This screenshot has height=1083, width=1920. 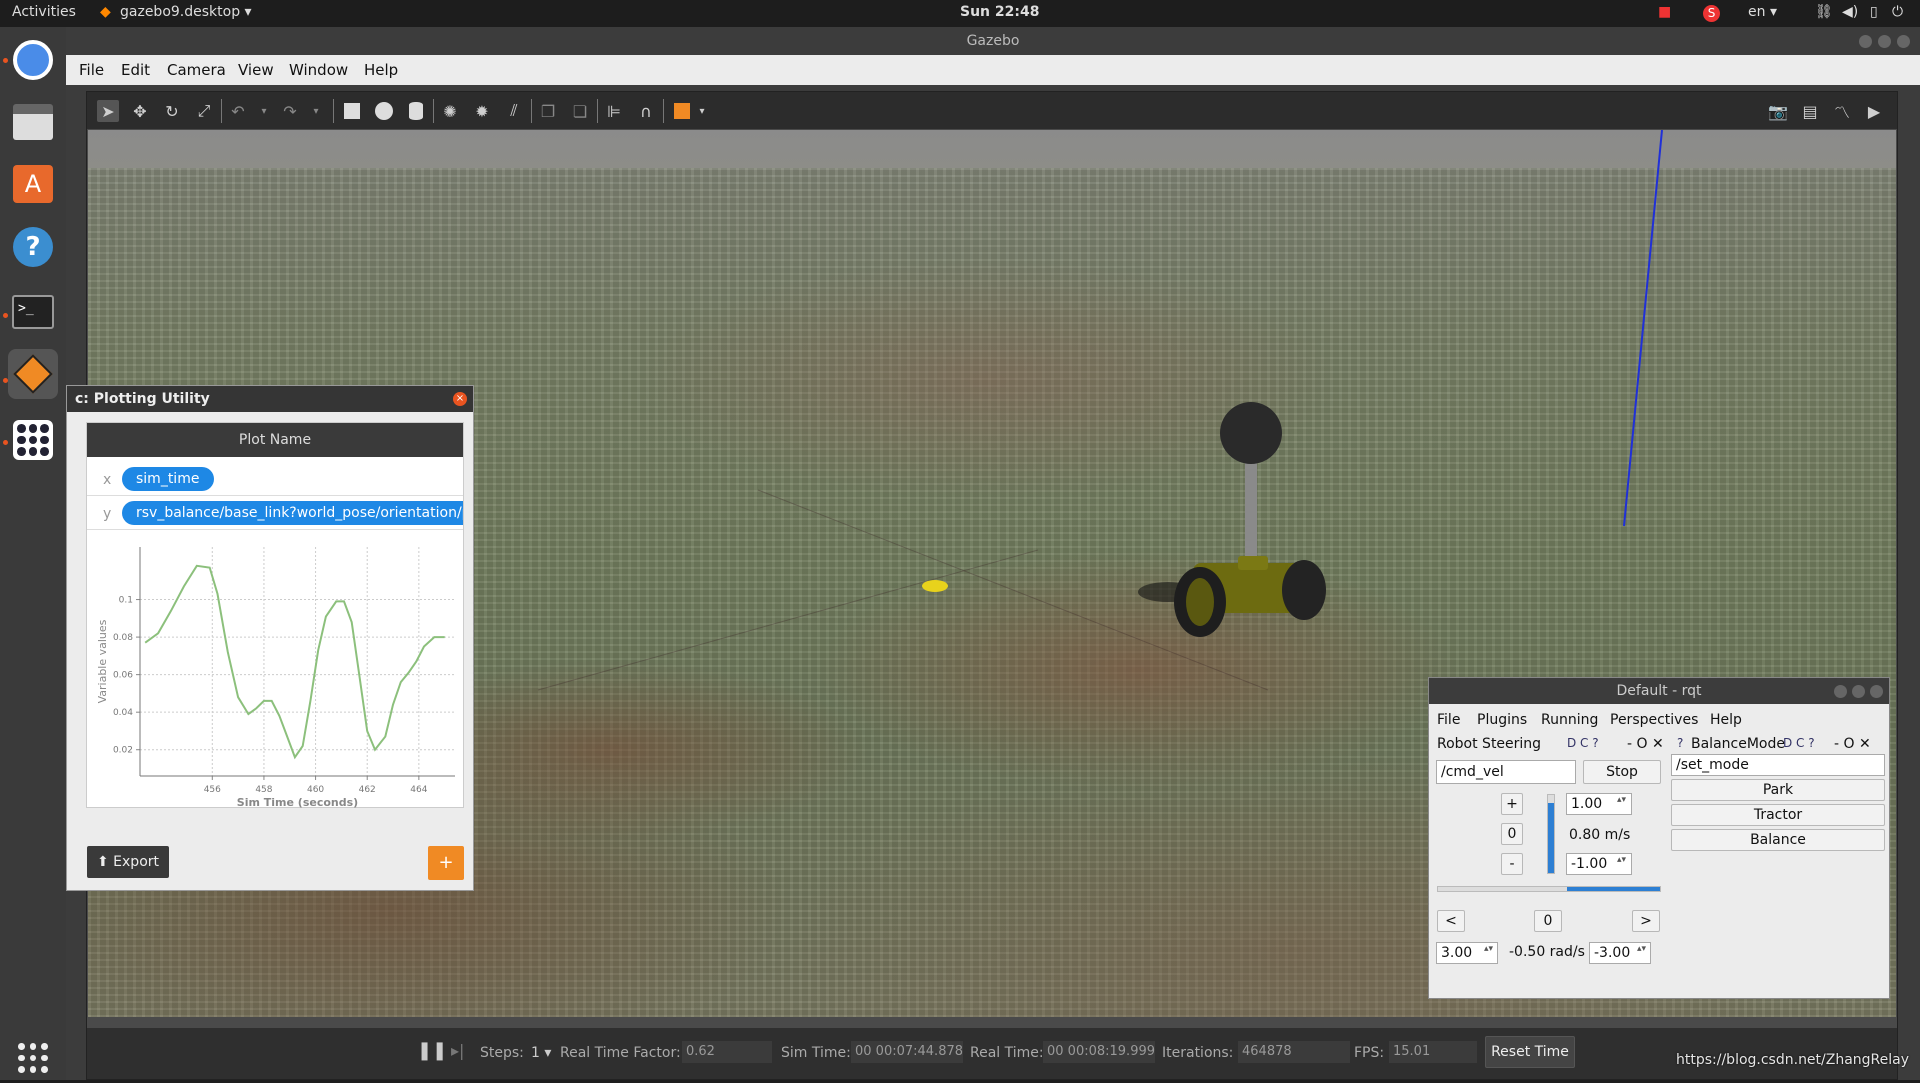 I want to click on network-icon: ⛓, so click(x=1824, y=12).